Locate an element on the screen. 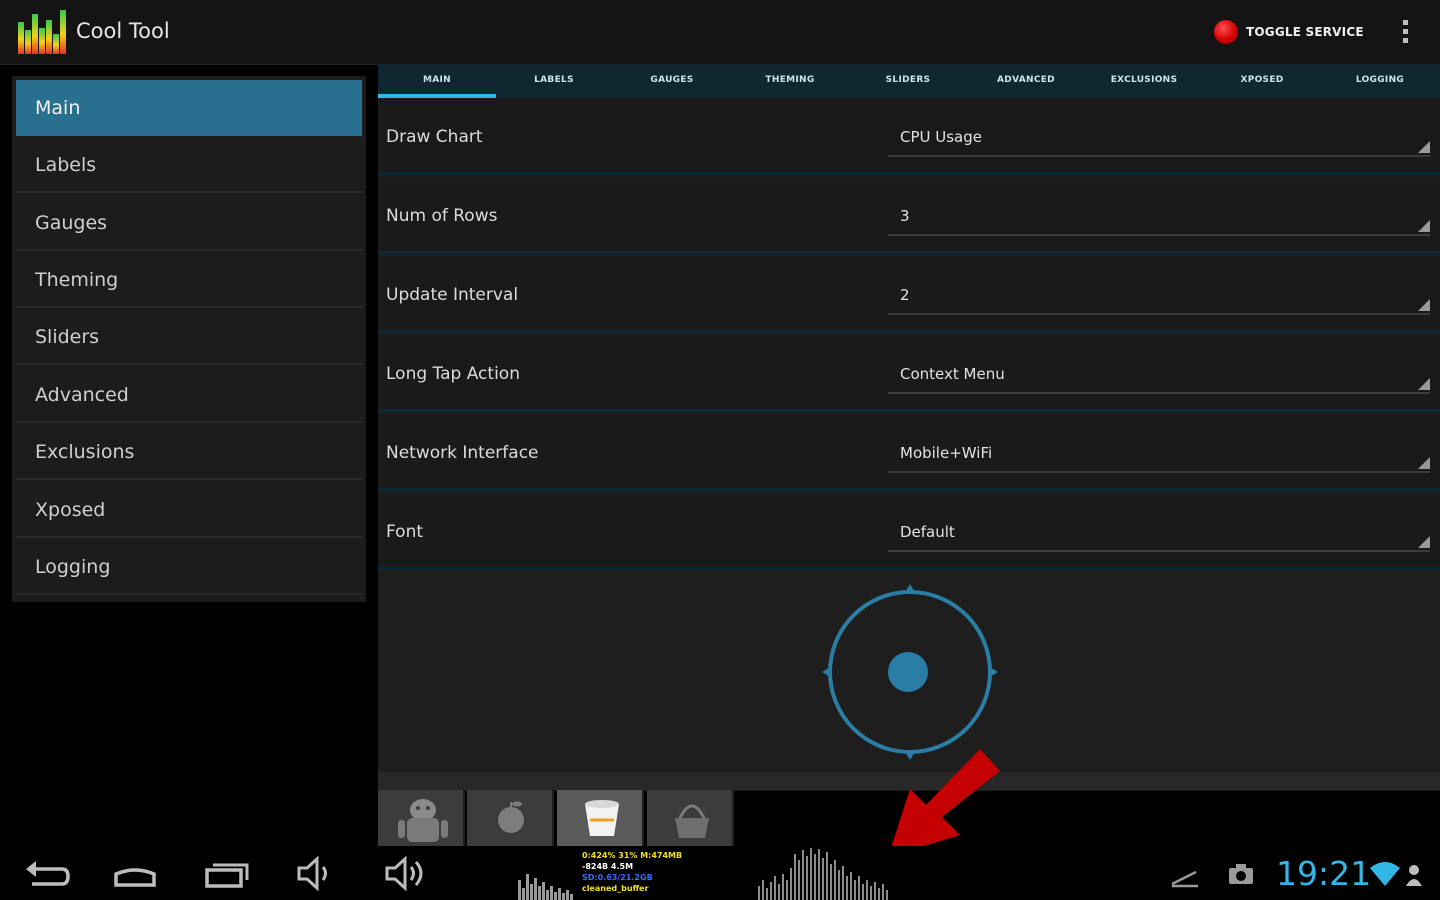 The image size is (1440, 900). cpu-mini-graph-icon is located at coordinates (545, 887).